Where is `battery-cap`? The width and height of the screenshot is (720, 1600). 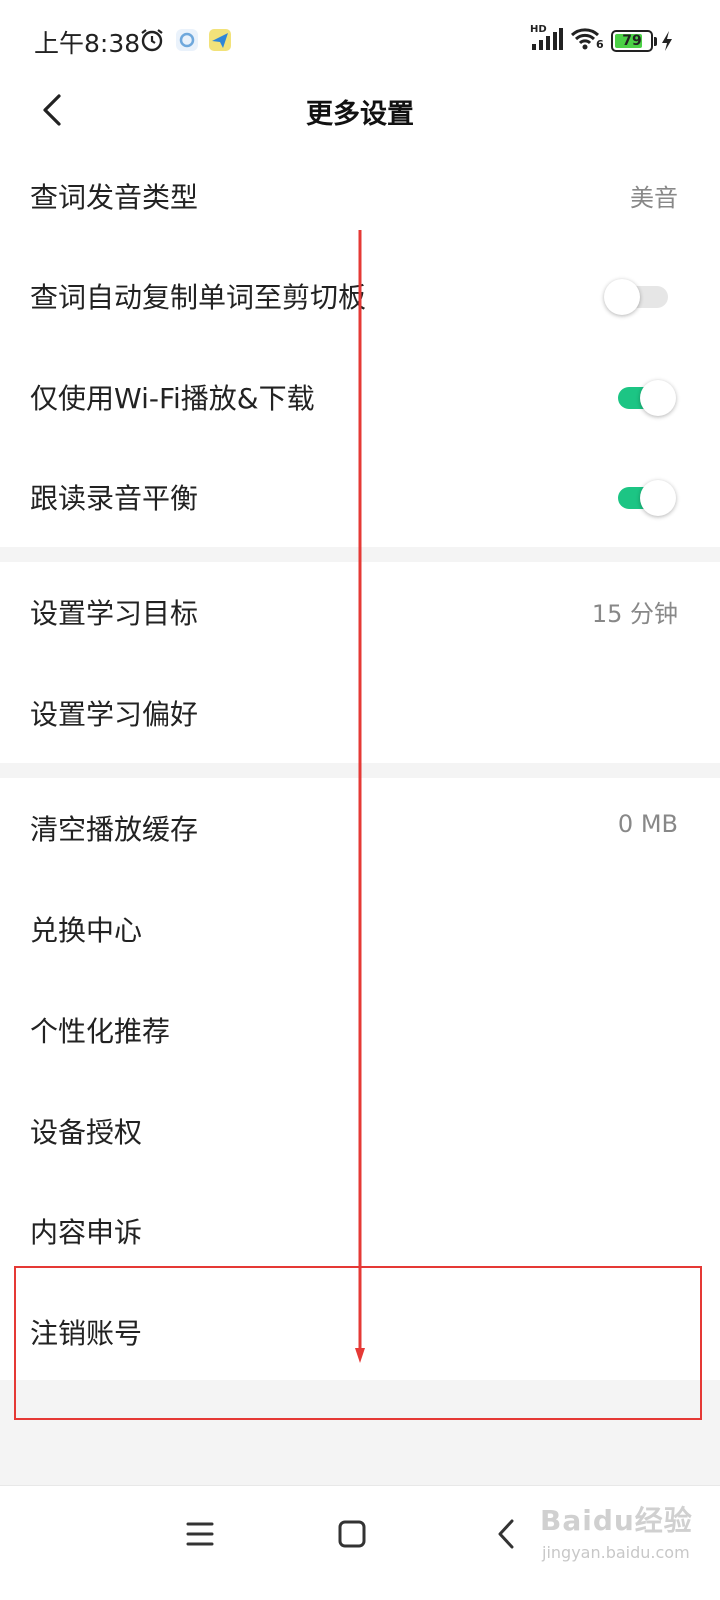
battery-cap is located at coordinates (655, 41).